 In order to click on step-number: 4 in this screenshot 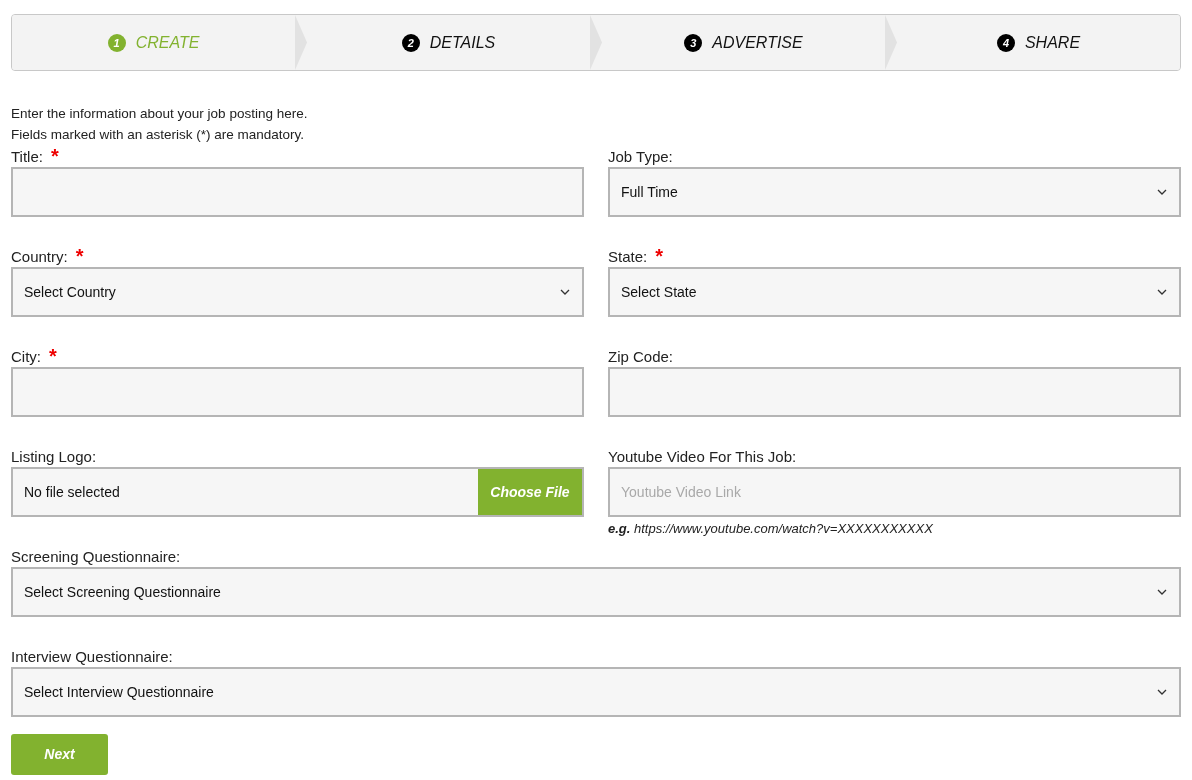, I will do `click(1005, 42)`.